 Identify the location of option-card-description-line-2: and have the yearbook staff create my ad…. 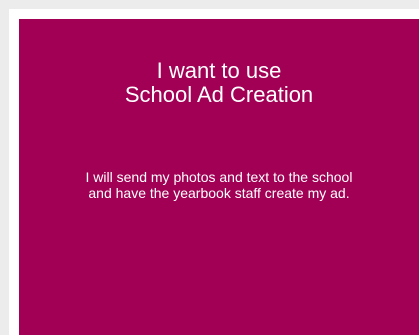
(219, 193).